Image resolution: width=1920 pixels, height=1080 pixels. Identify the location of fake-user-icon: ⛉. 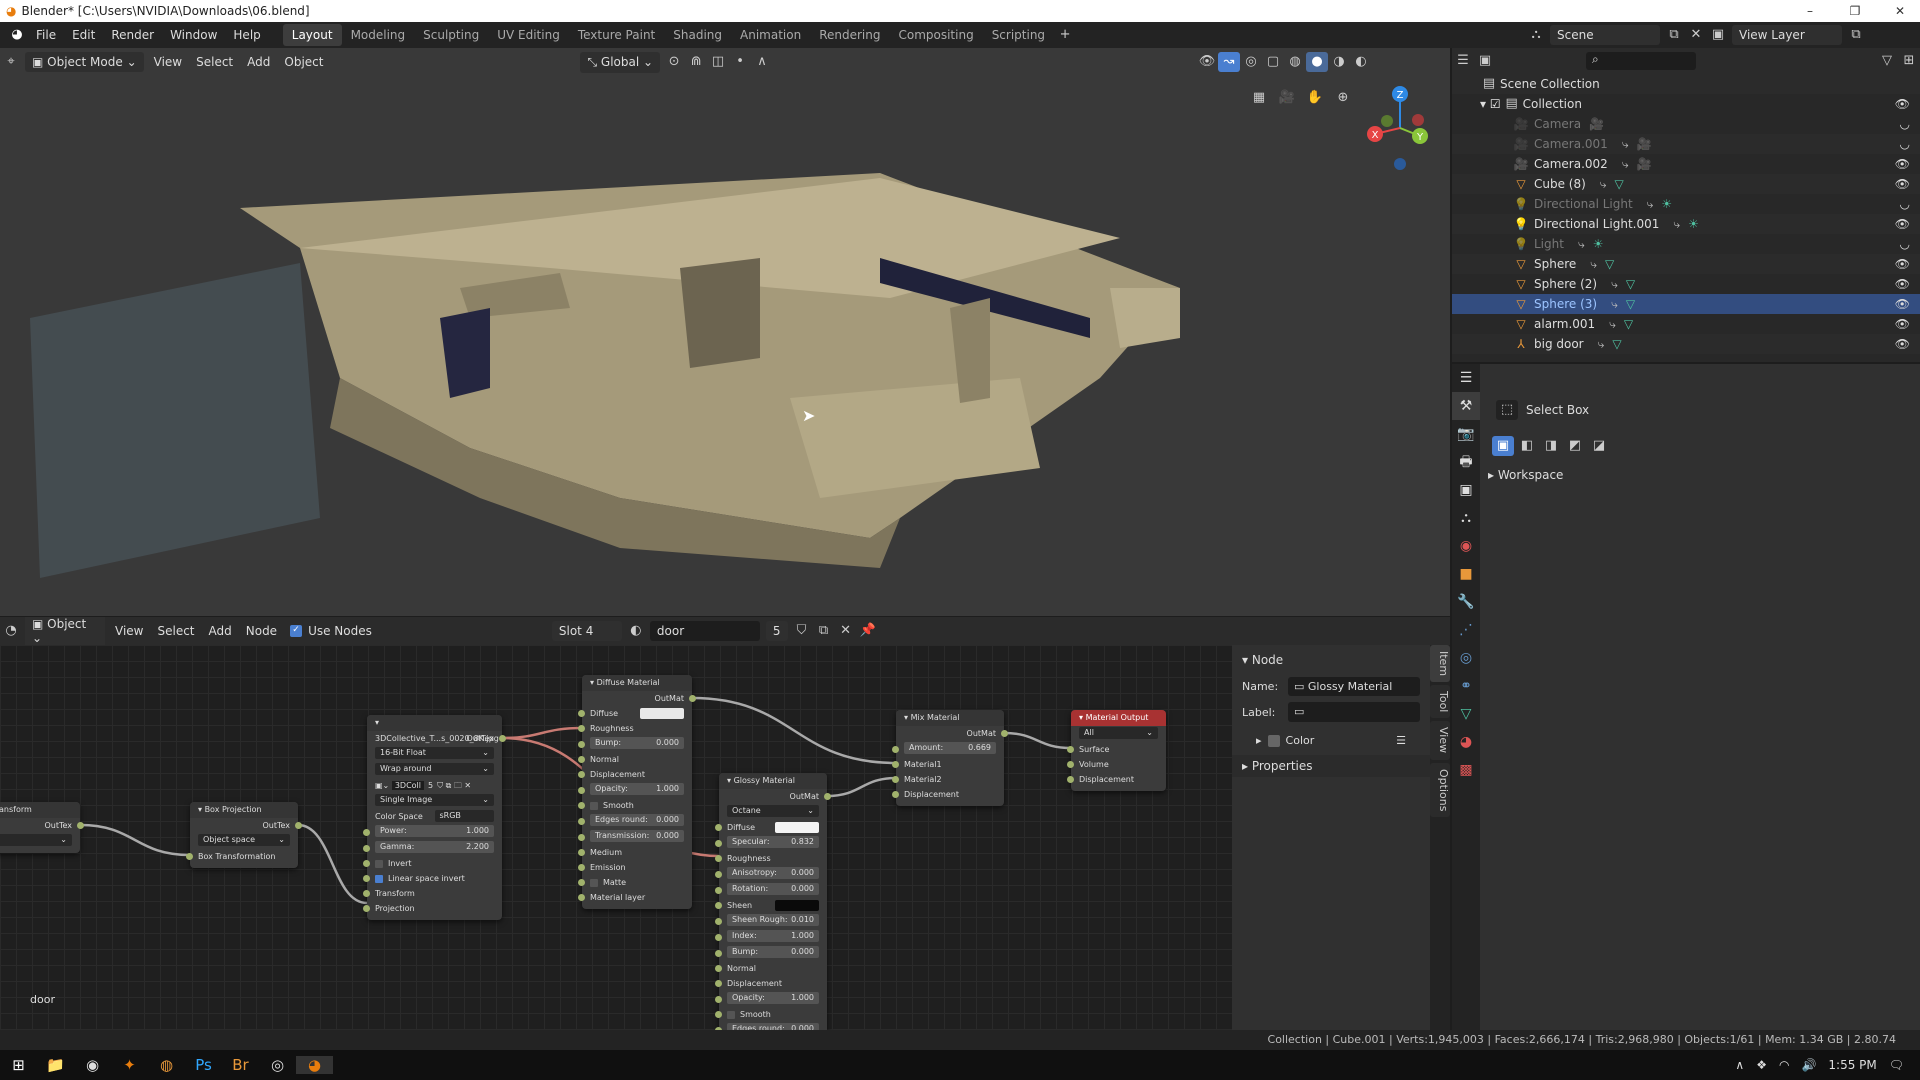
(802, 631).